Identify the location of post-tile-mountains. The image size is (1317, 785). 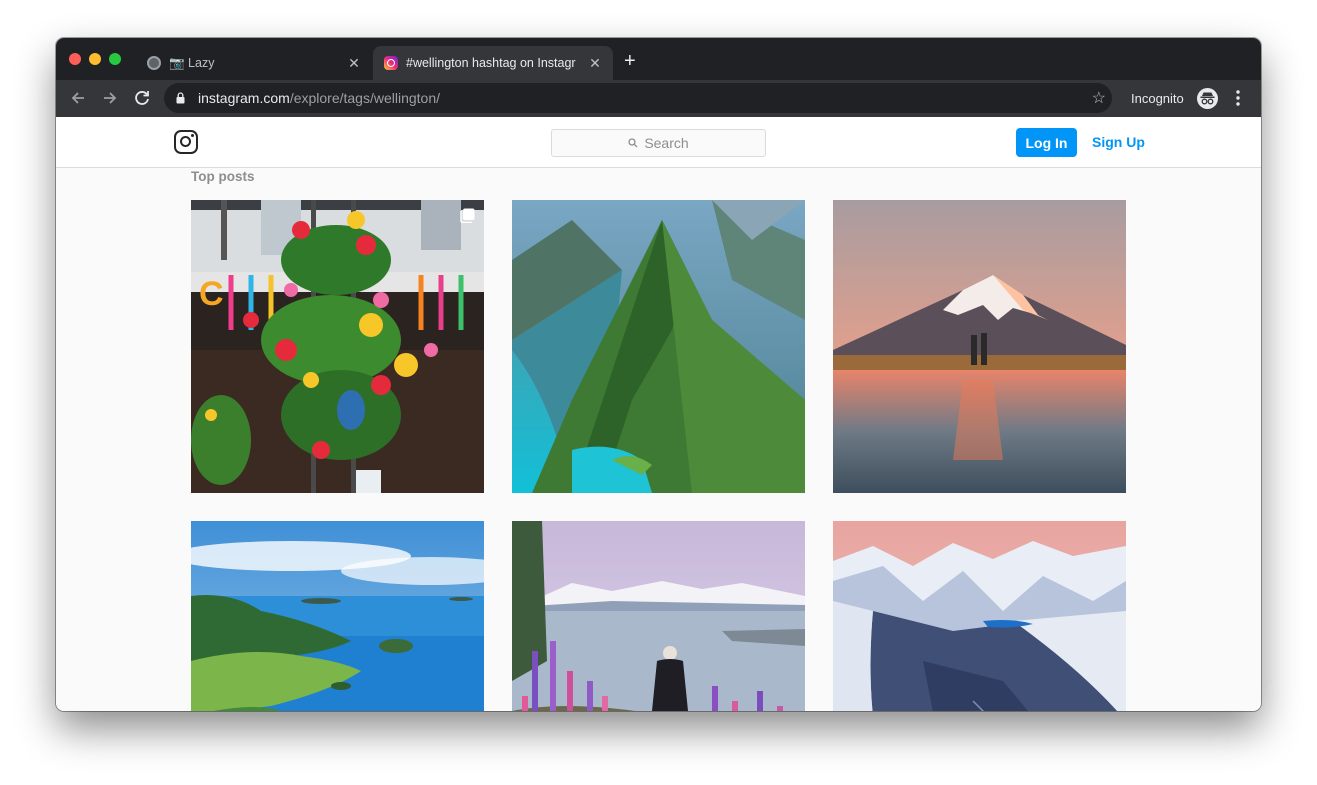
(979, 616).